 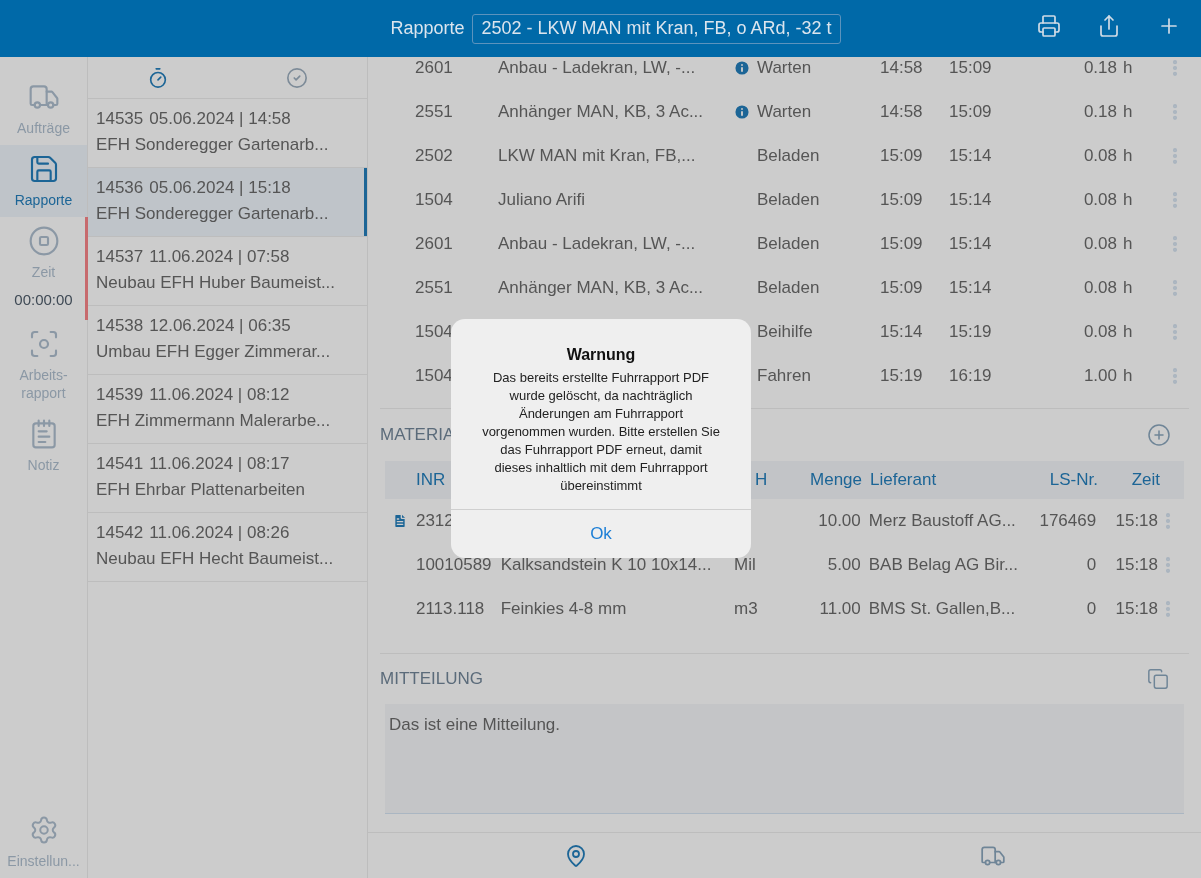 I want to click on report-title: EFH Ehrbar Plattenarbeiten, so click(x=201, y=490).